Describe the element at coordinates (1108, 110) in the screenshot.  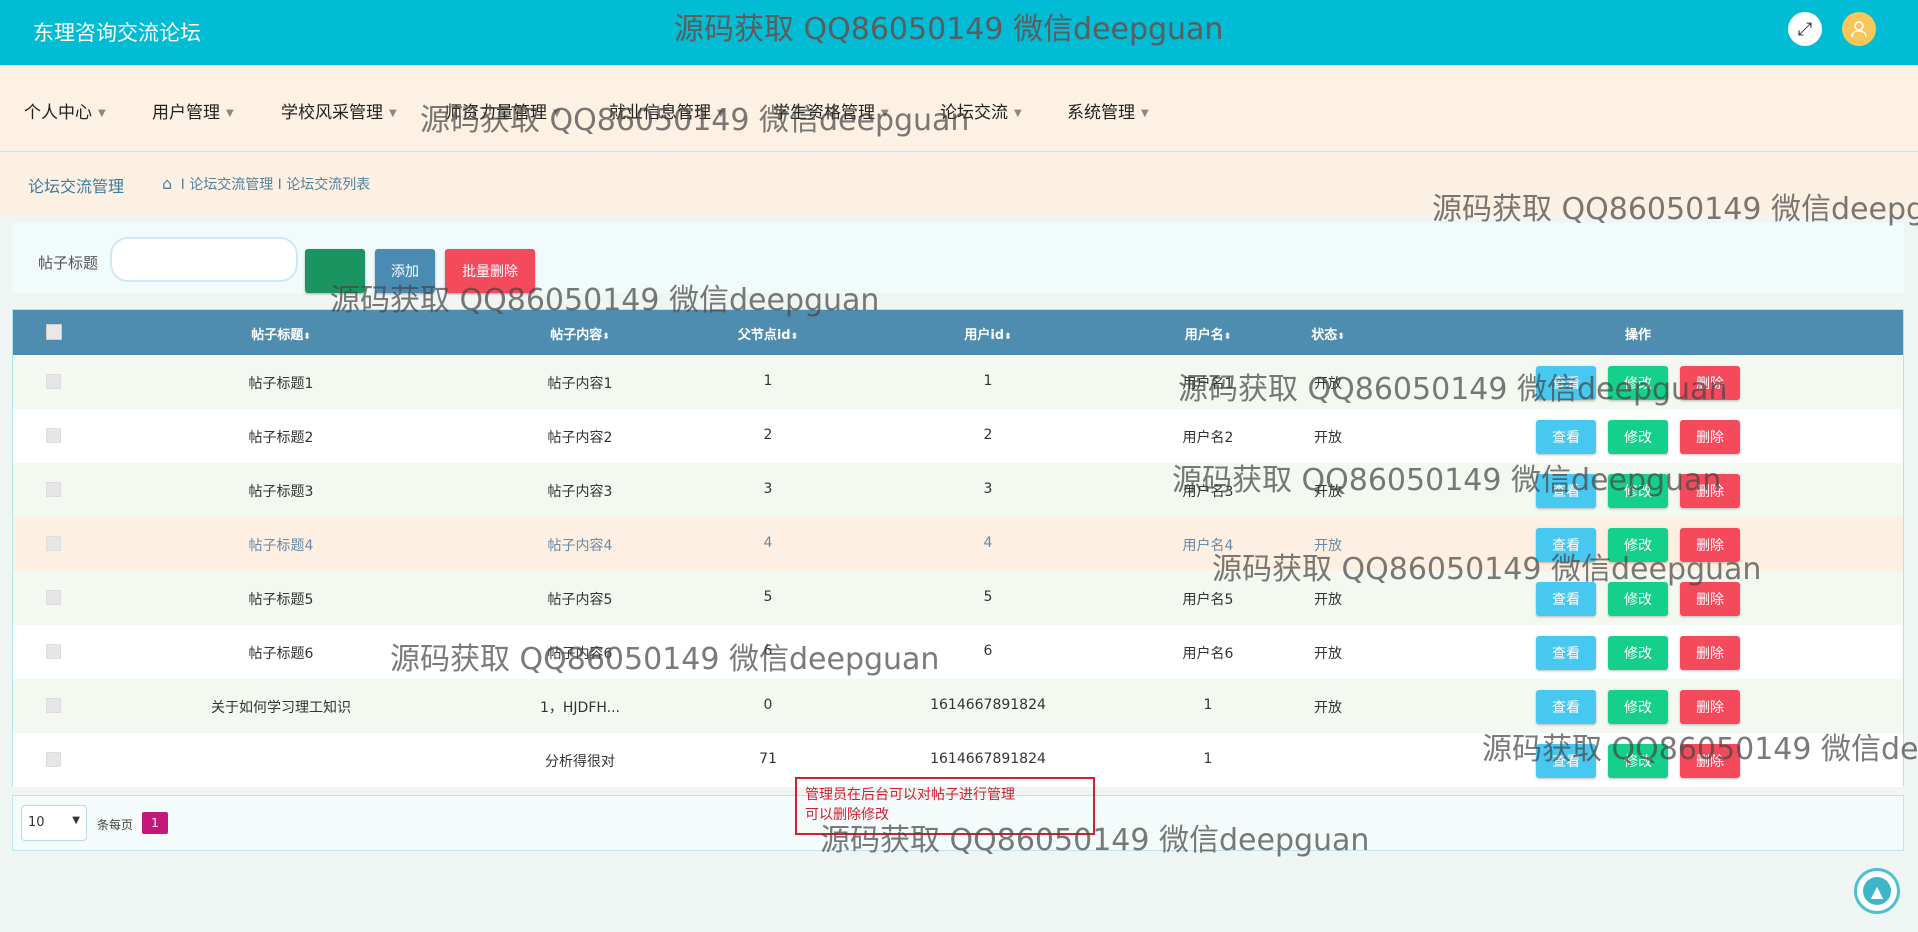
I see `nav-item-system: 系统管理 ▼` at that location.